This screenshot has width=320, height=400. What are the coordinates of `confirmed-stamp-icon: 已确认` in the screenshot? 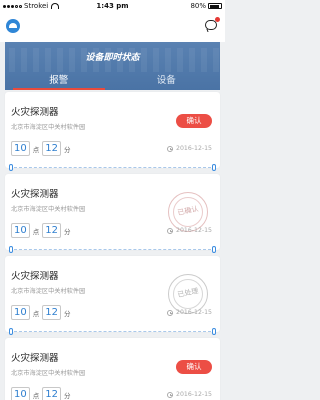 It's located at (188, 212).